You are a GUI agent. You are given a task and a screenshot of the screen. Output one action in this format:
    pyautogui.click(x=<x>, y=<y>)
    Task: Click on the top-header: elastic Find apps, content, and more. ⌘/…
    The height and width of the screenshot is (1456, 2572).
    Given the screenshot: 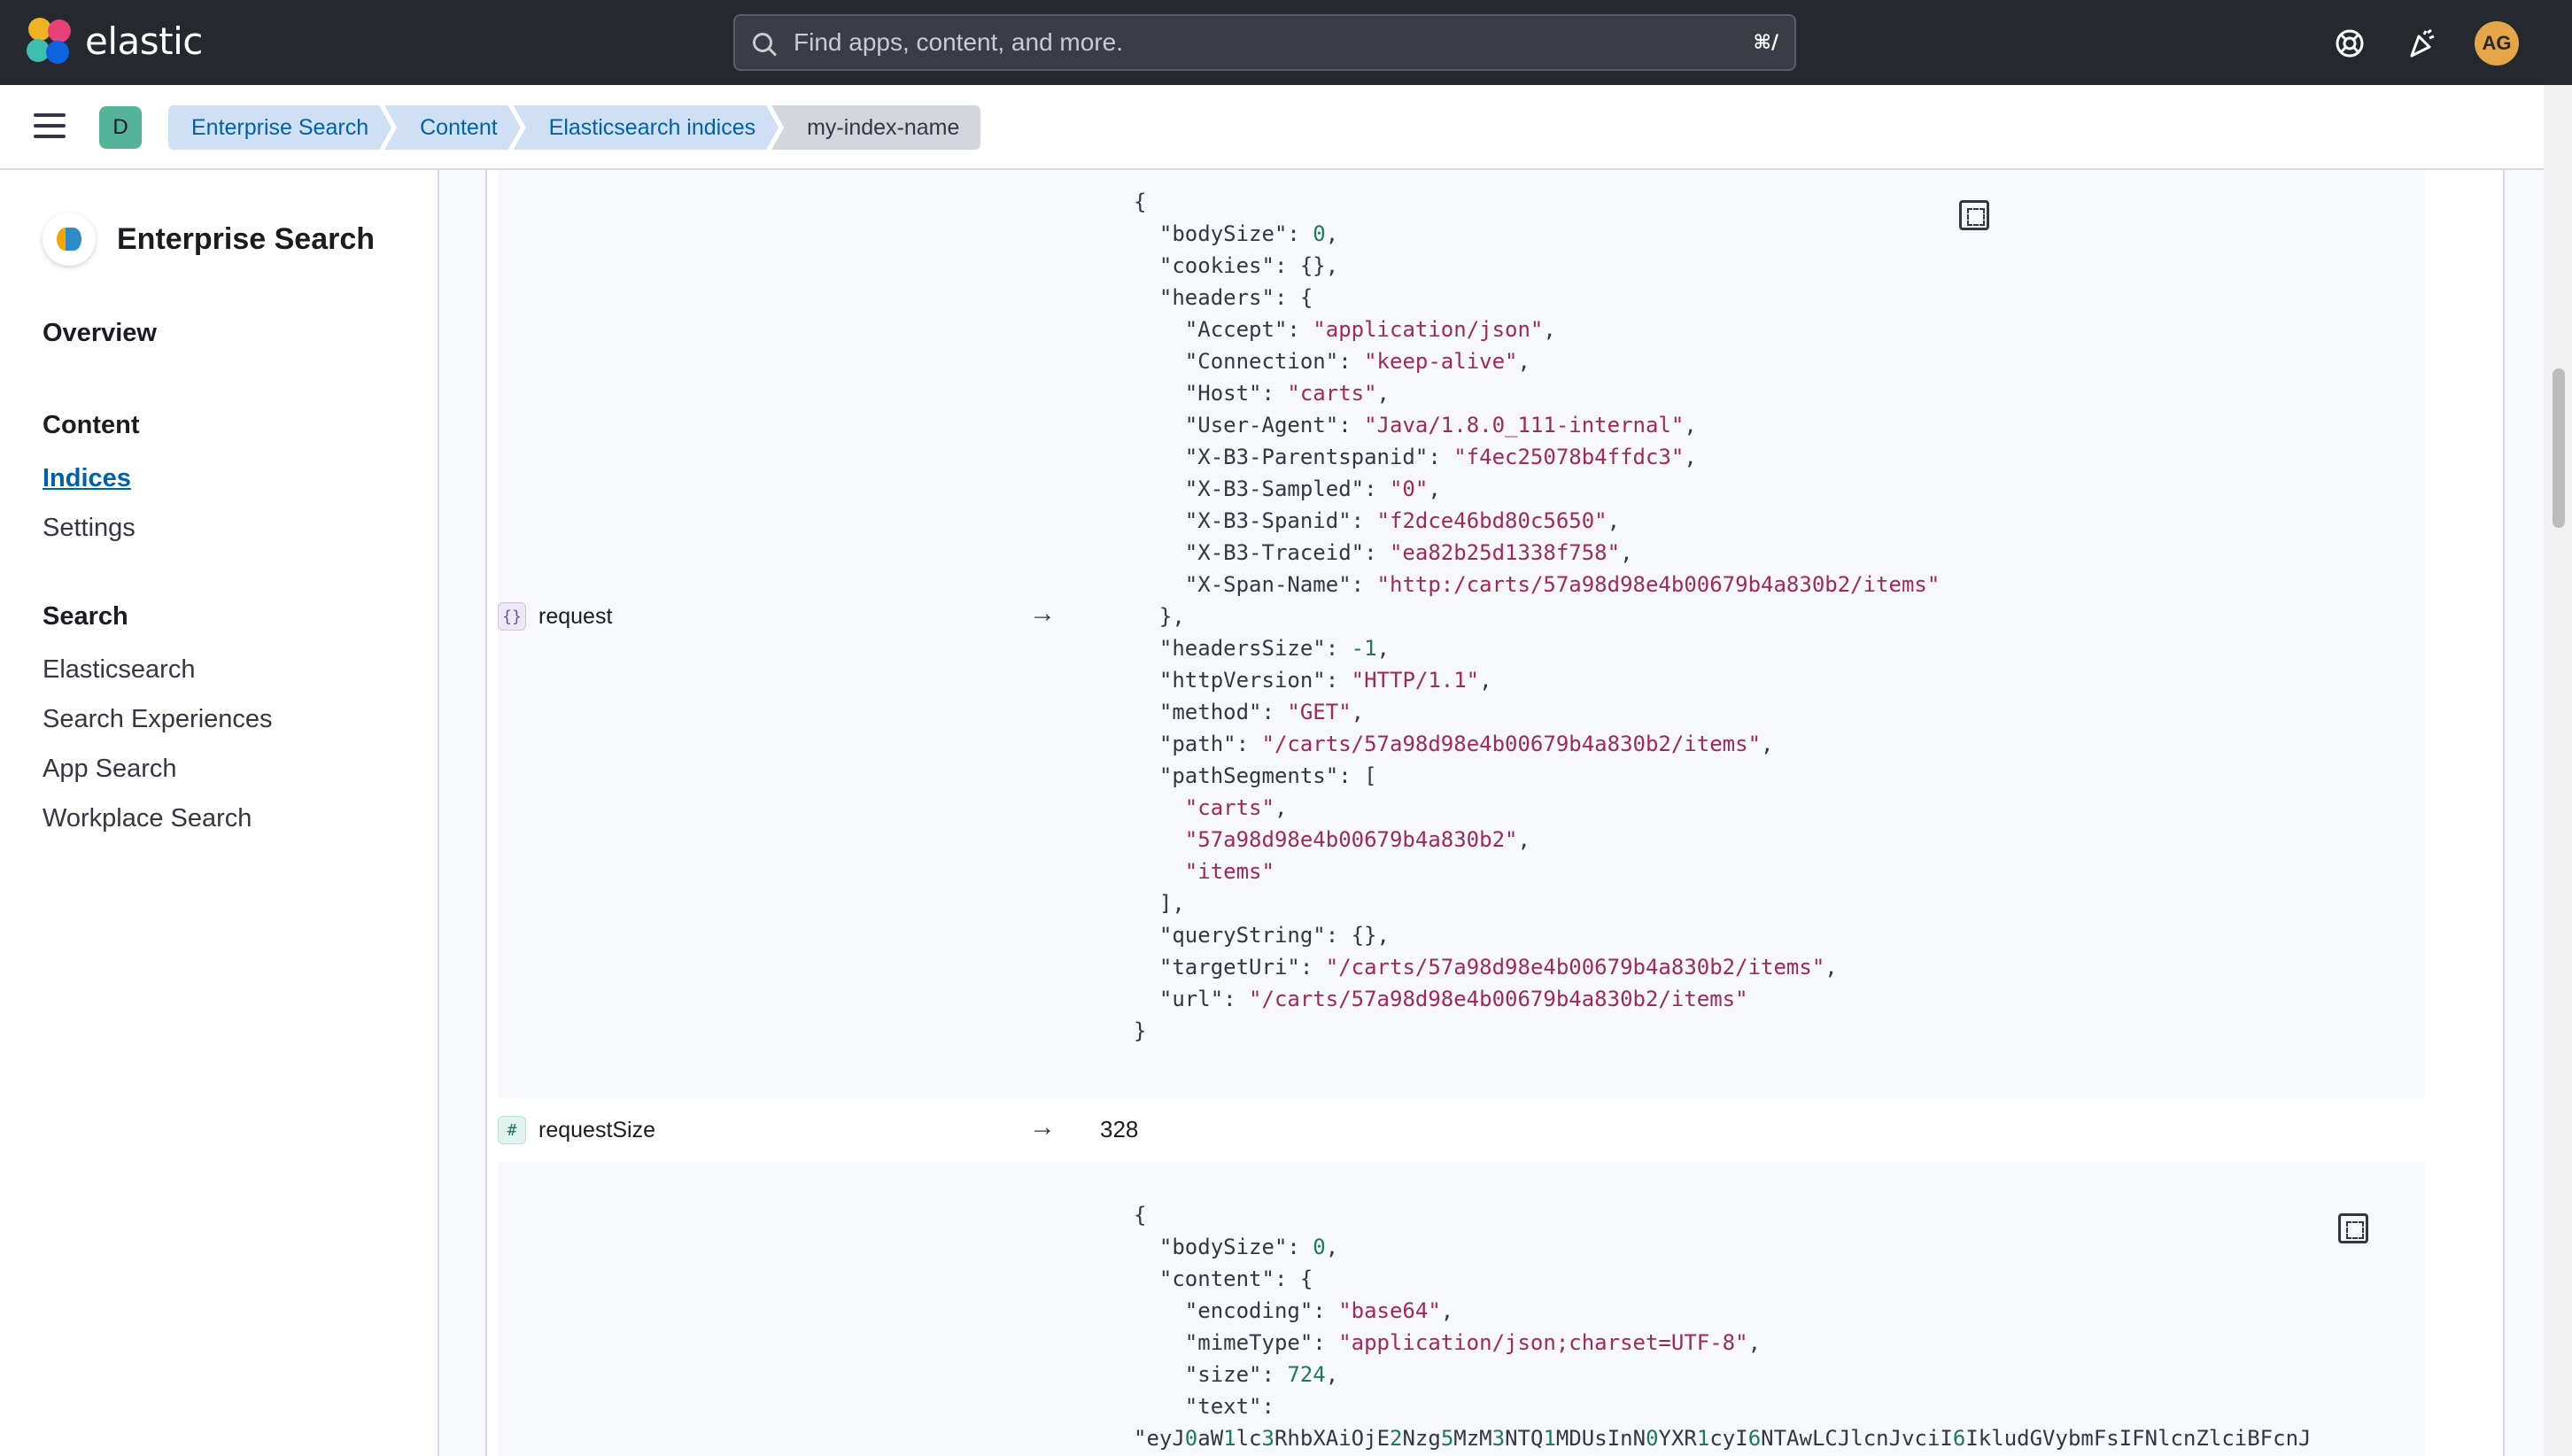 What is the action you would take?
    pyautogui.click(x=1286, y=42)
    